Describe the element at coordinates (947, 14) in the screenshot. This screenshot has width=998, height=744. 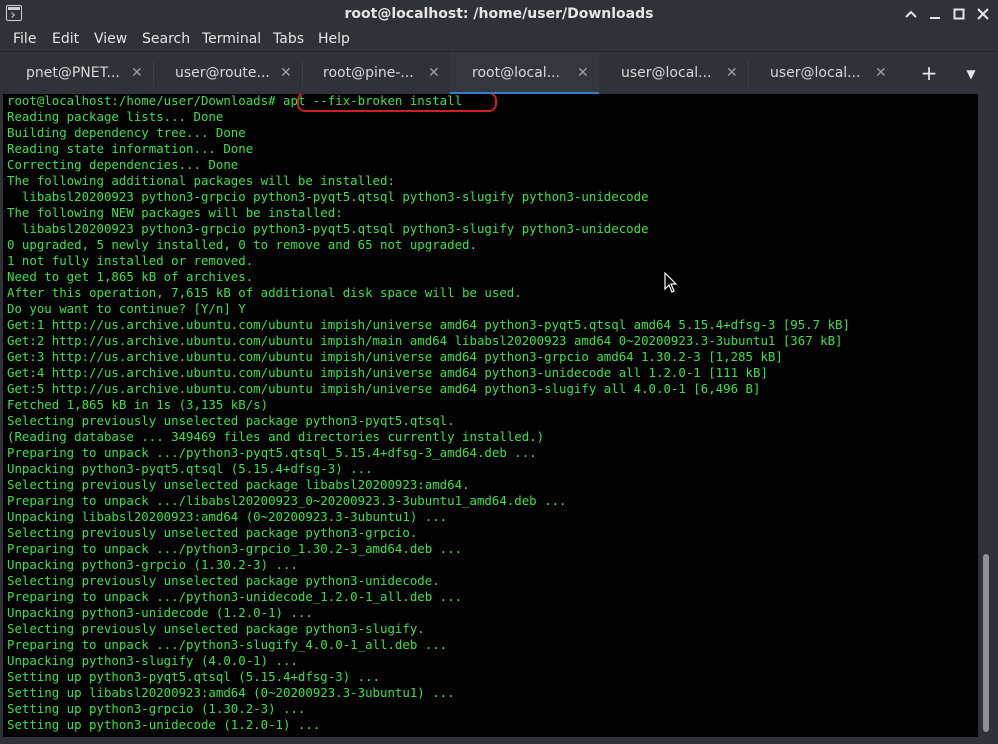
I see `window-controls` at that location.